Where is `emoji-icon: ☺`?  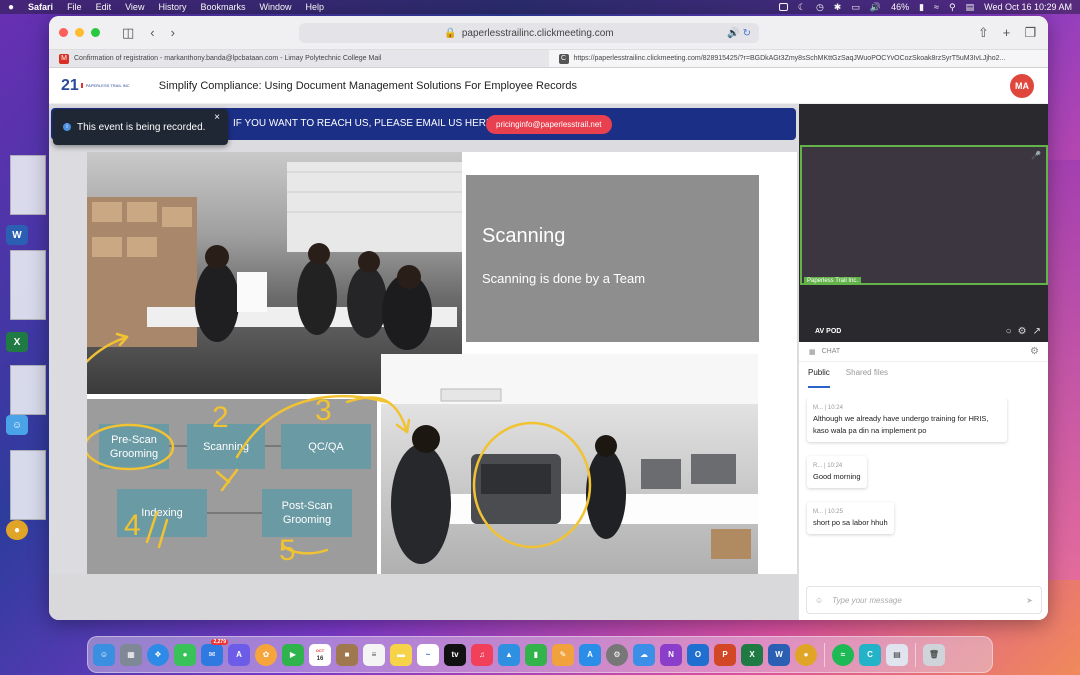
emoji-icon: ☺ is located at coordinates (819, 600).